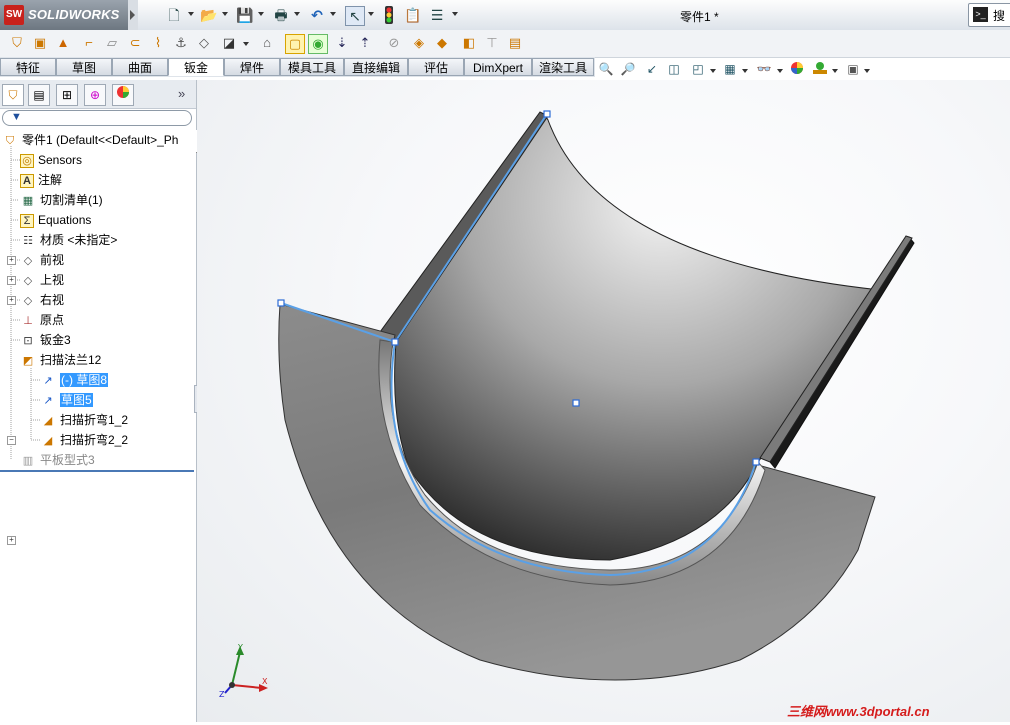 The image size is (1010, 725). I want to click on undo-icon: ↶, so click(317, 15).